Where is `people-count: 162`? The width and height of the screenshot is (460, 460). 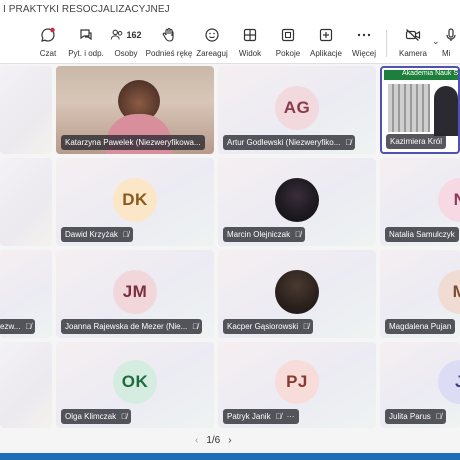 people-count: 162 is located at coordinates (134, 35).